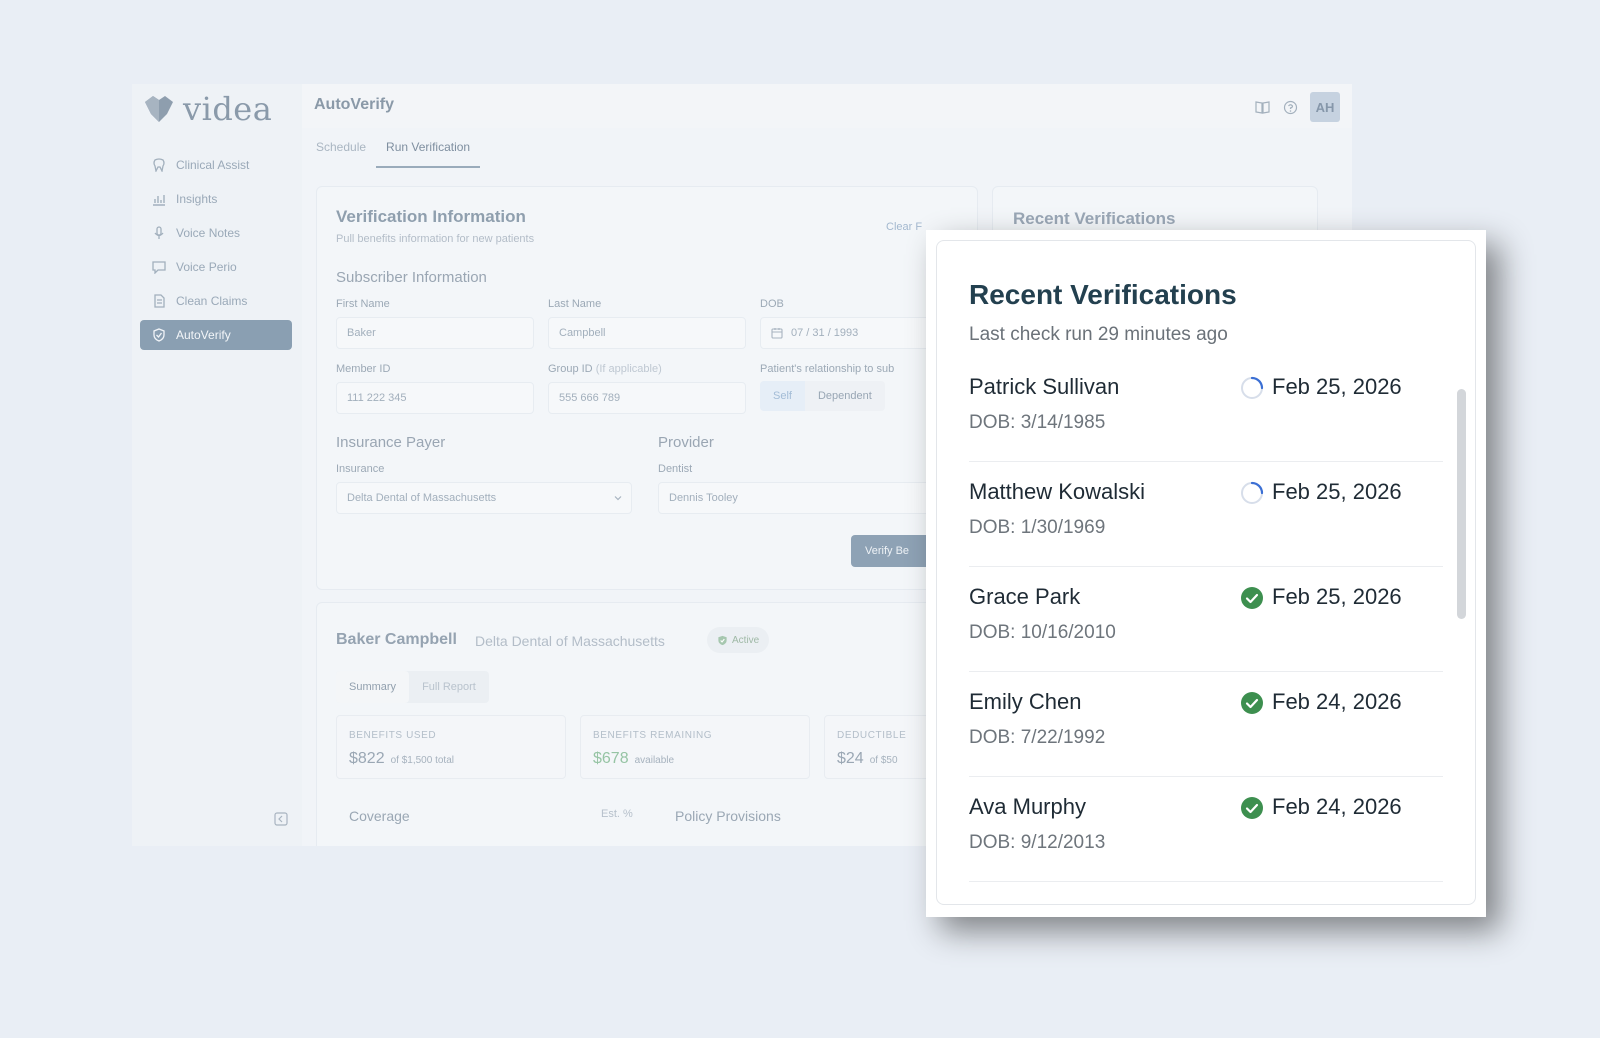  I want to click on patient-dob: DOB: 1/30/1969, so click(1037, 527).